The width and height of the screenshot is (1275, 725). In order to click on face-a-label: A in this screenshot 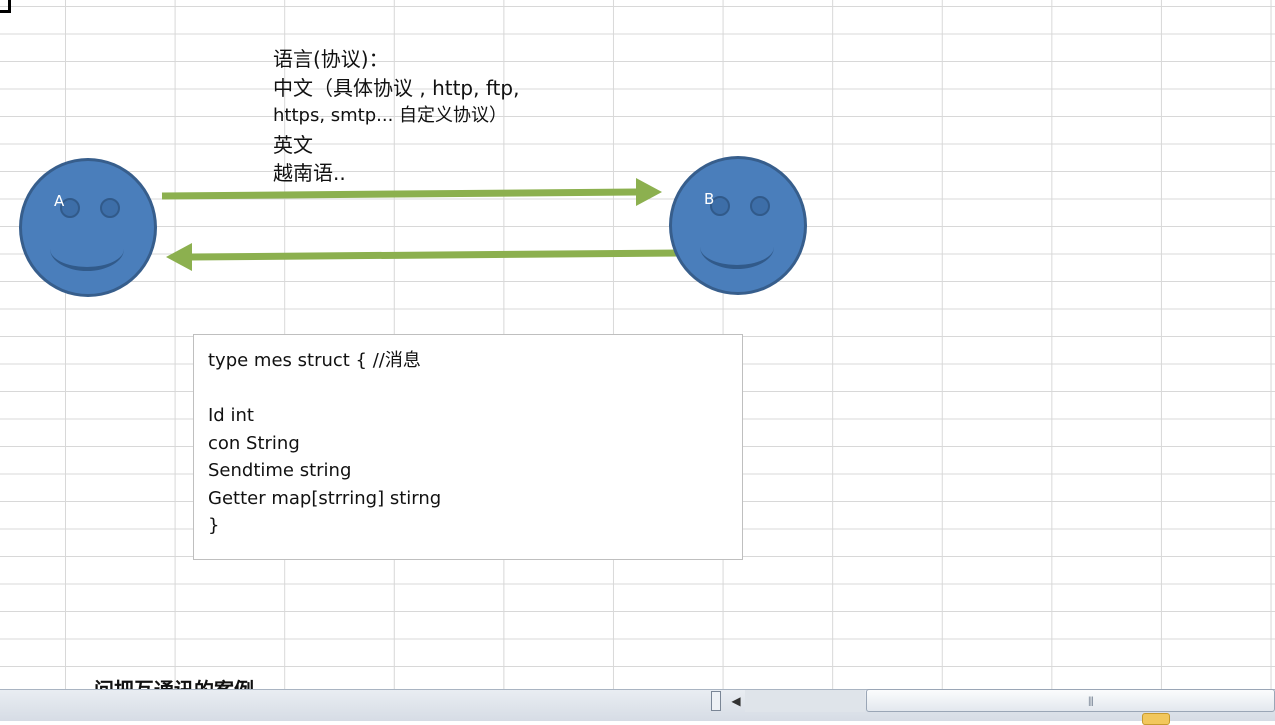, I will do `click(59, 201)`.